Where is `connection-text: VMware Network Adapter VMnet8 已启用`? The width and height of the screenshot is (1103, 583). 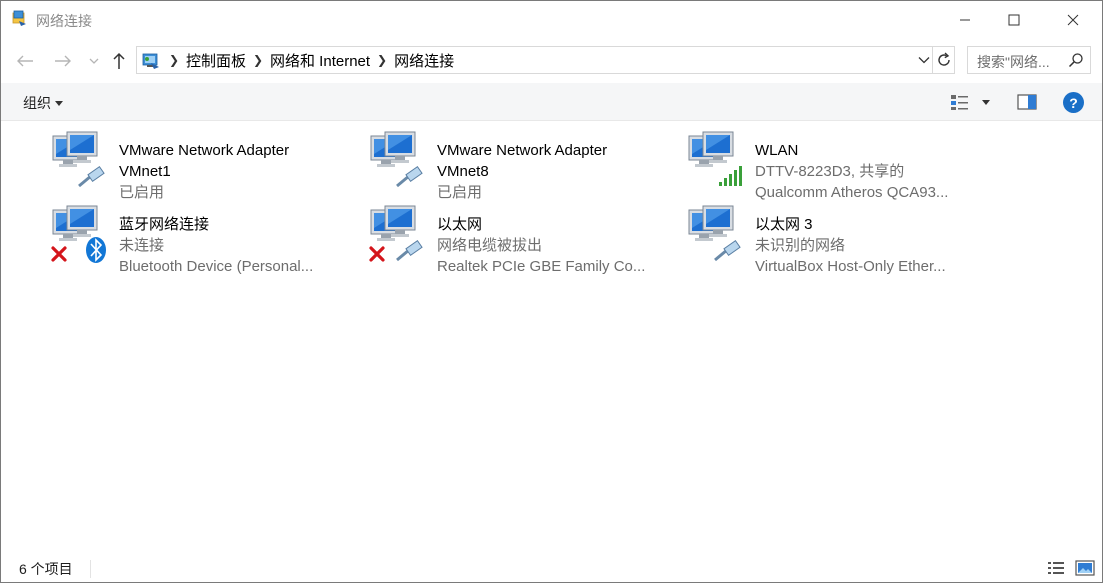
connection-text: VMware Network Adapter VMnet8 已启用 is located at coordinates (552, 171).